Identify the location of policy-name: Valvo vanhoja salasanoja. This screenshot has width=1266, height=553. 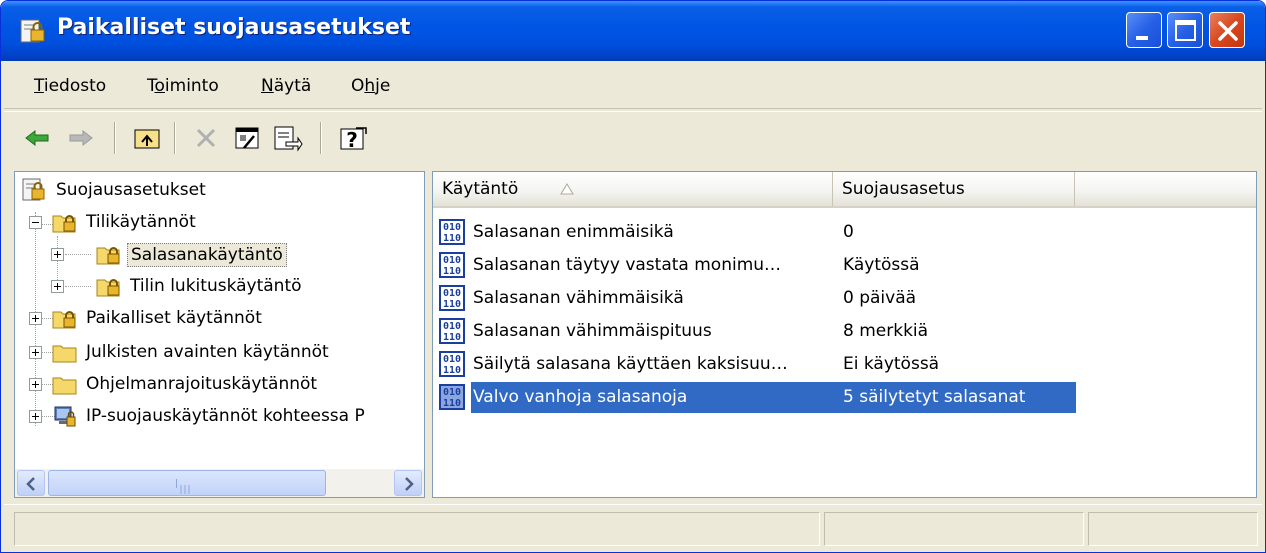
(580, 397).